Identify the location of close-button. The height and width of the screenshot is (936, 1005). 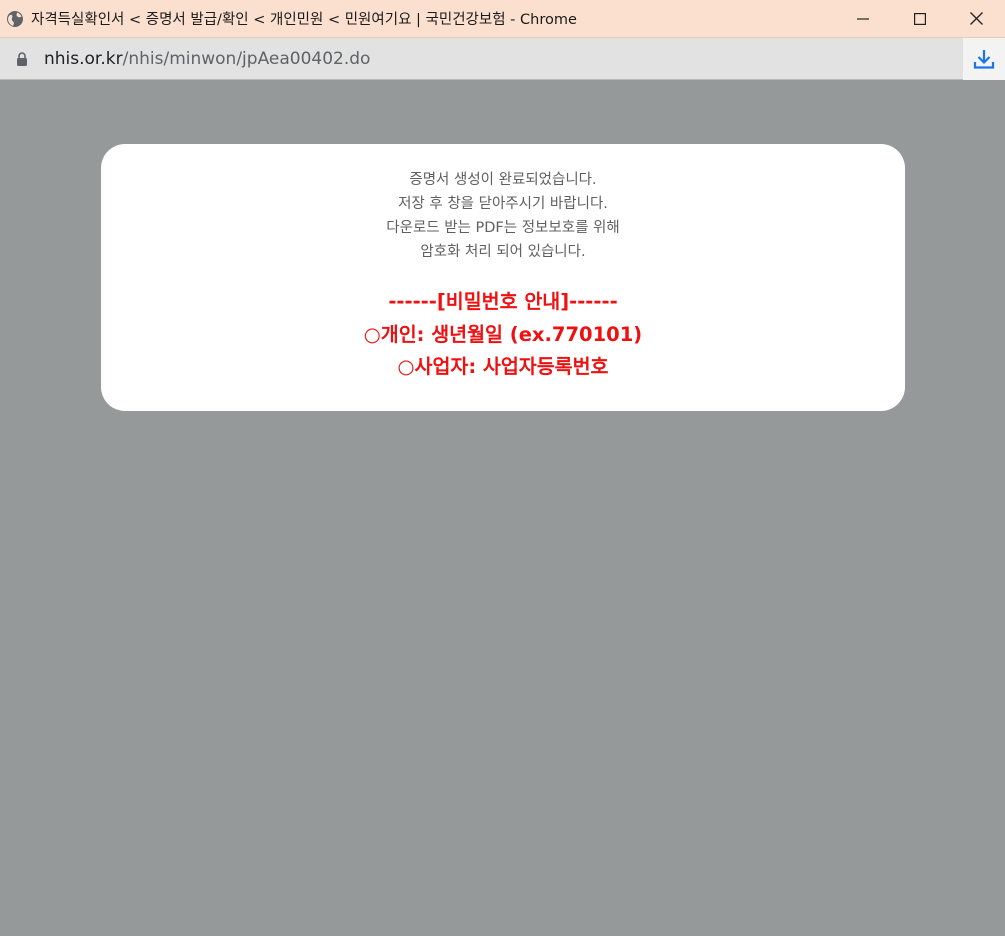
(976, 19).